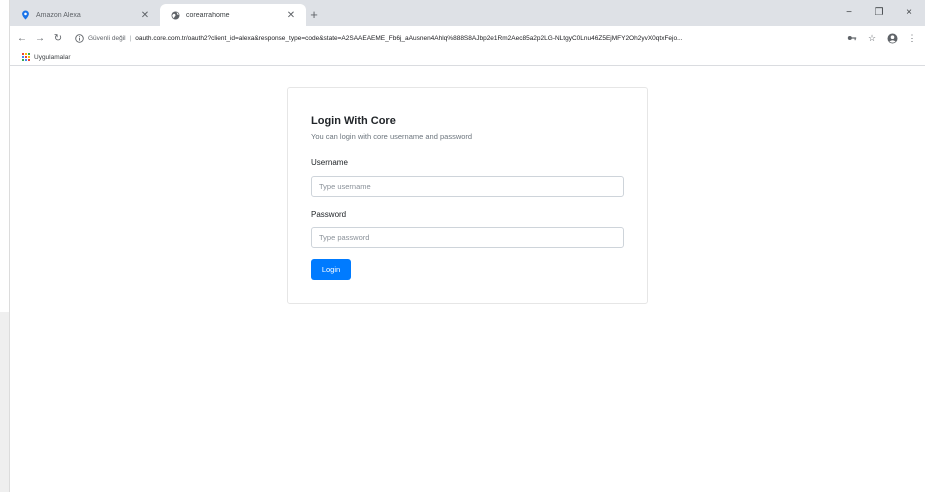  I want to click on star-bookmark-icon: ☆, so click(872, 38).